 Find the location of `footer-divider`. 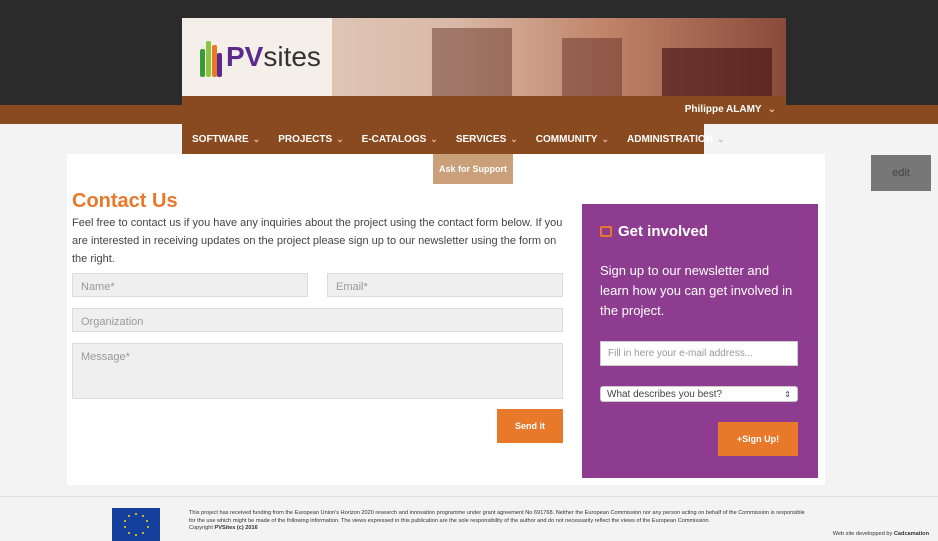

footer-divider is located at coordinates (469, 496).